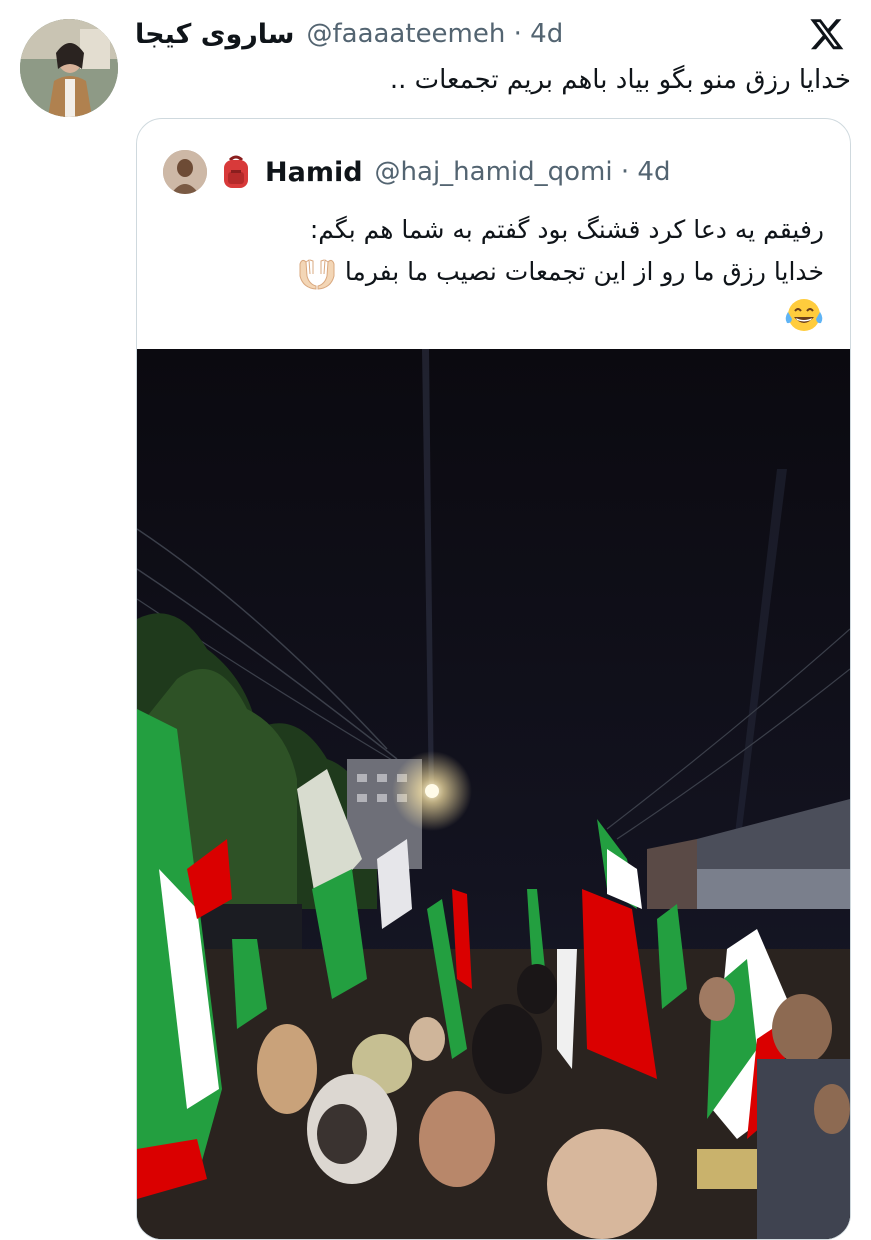 The image size is (871, 1240). Describe the element at coordinates (804, 315) in the screenshot. I see `tears-of-joy-icon` at that location.